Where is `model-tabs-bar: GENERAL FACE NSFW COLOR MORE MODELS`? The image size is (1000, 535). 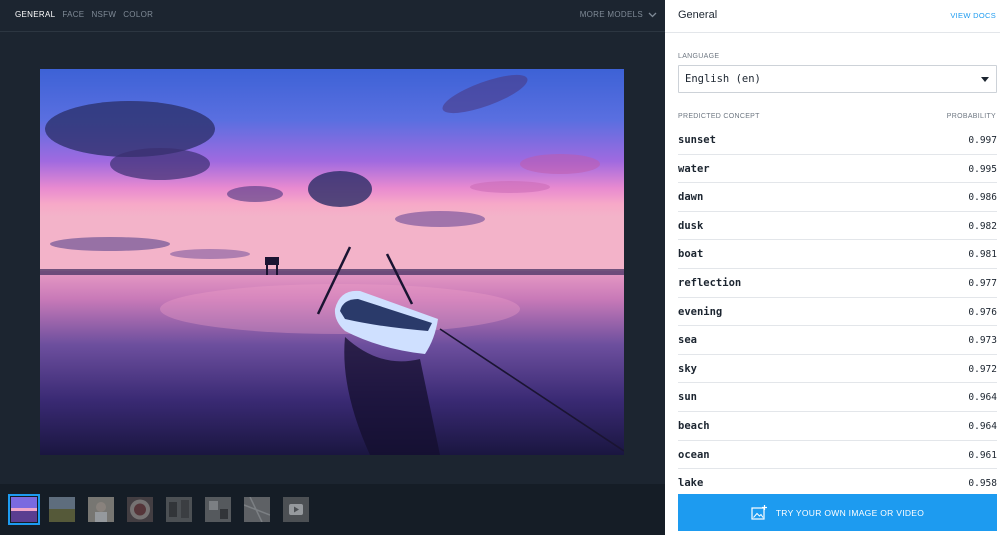 model-tabs-bar: GENERAL FACE NSFW COLOR MORE MODELS is located at coordinates (332, 16).